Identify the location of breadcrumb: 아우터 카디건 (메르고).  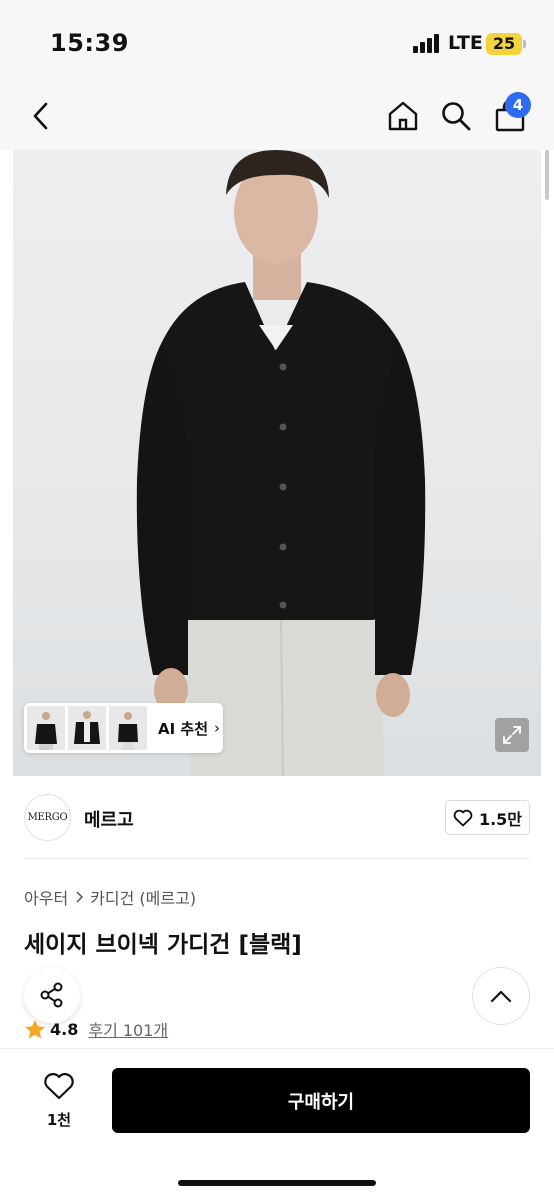
(110, 897).